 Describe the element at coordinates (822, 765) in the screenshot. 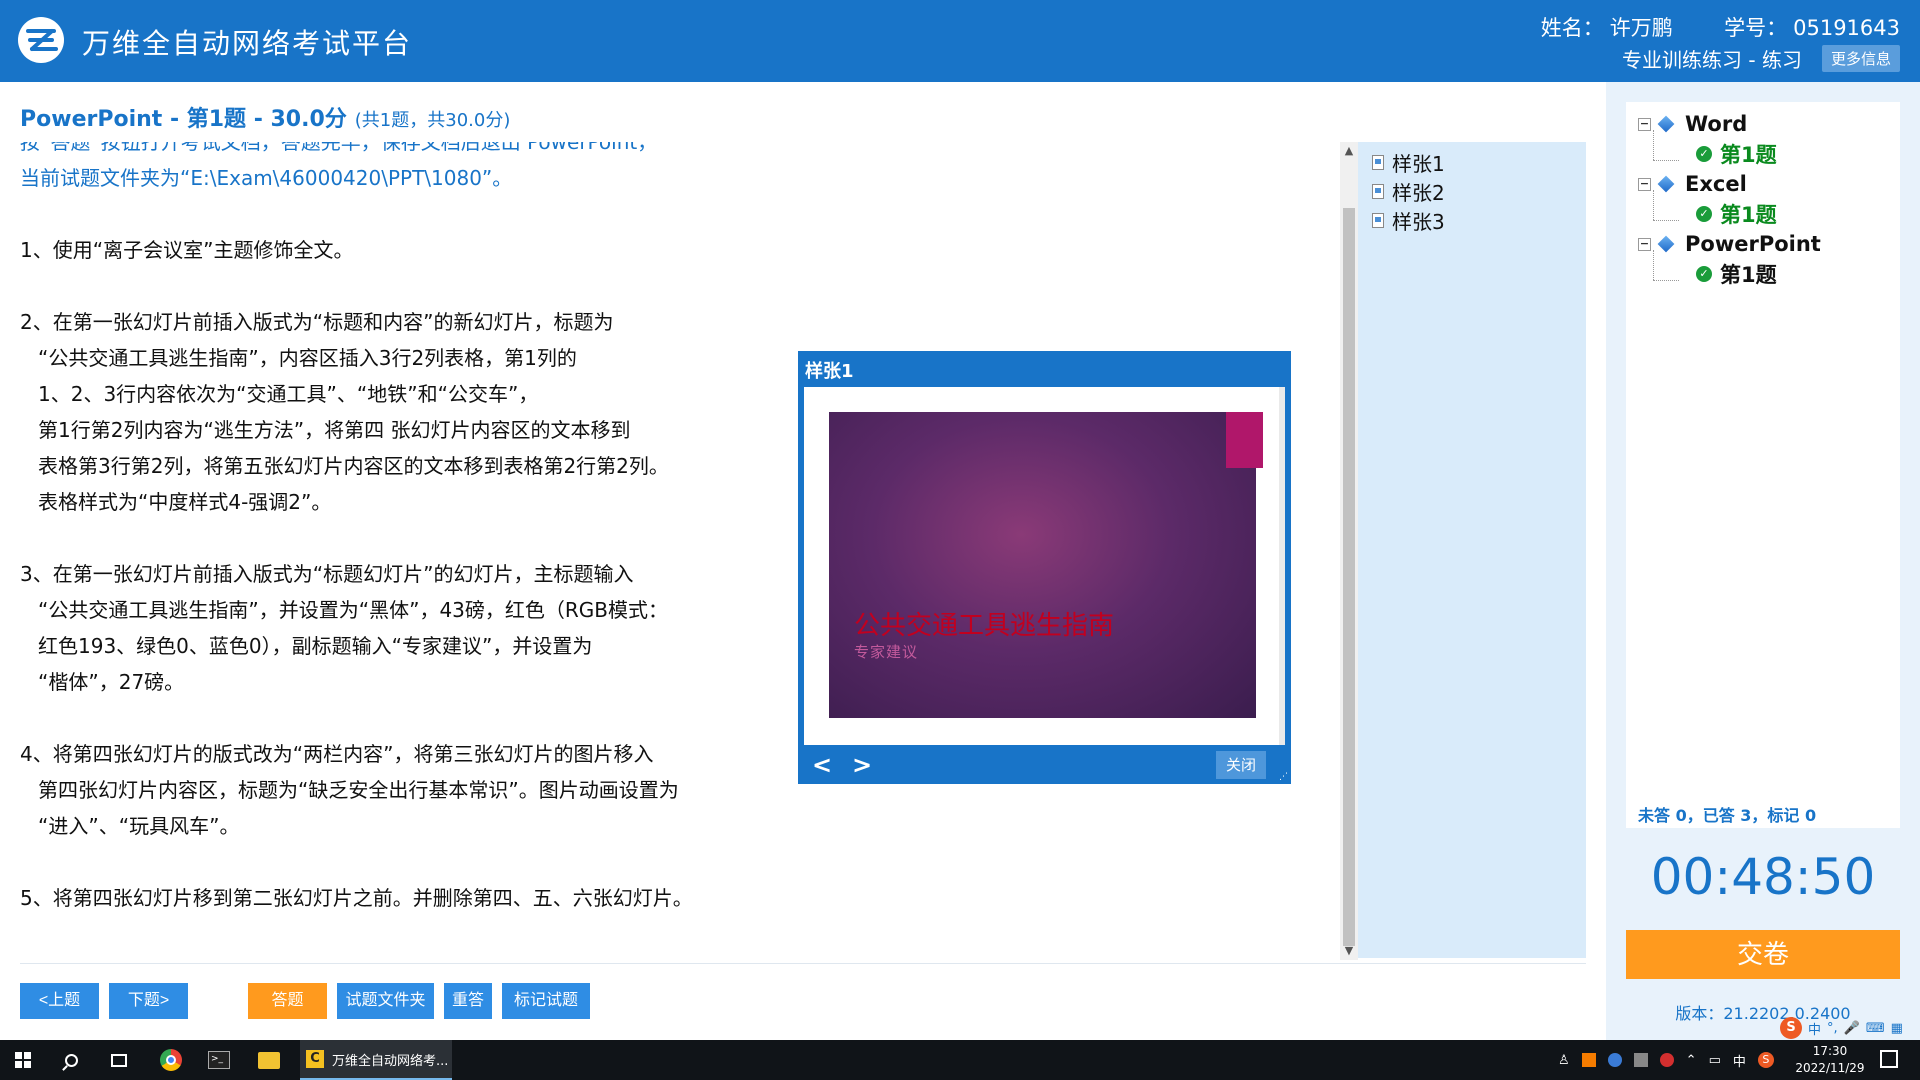

I see `prev-sample-button: <` at that location.